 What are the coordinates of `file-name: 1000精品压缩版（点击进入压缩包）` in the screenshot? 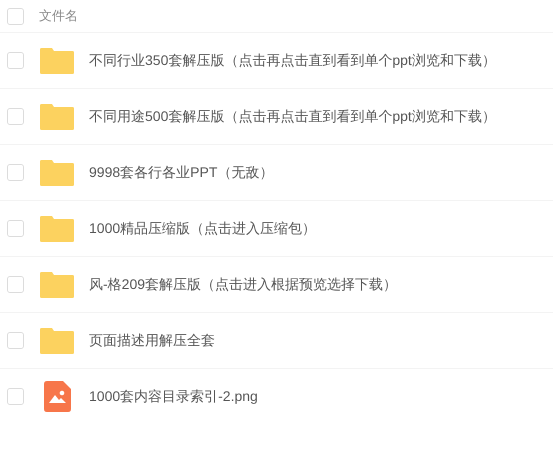 It's located at (202, 228).